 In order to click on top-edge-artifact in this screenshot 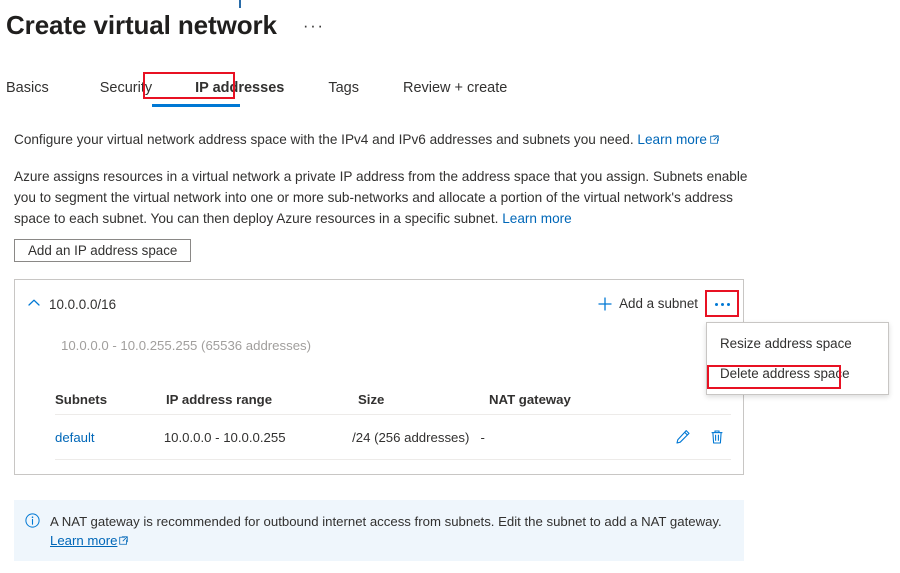, I will do `click(240, 4)`.